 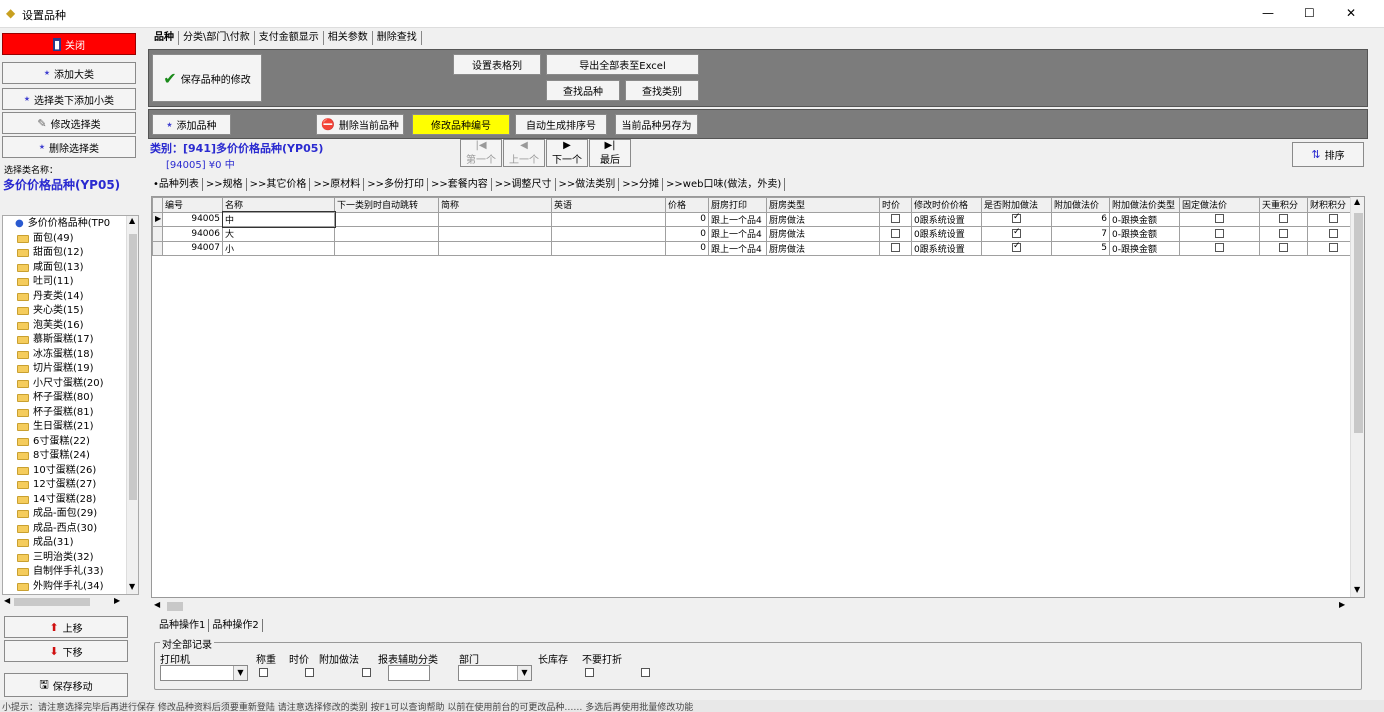 What do you see at coordinates (1080, 234) in the screenshot?
I see `table-cell: 7` at bounding box center [1080, 234].